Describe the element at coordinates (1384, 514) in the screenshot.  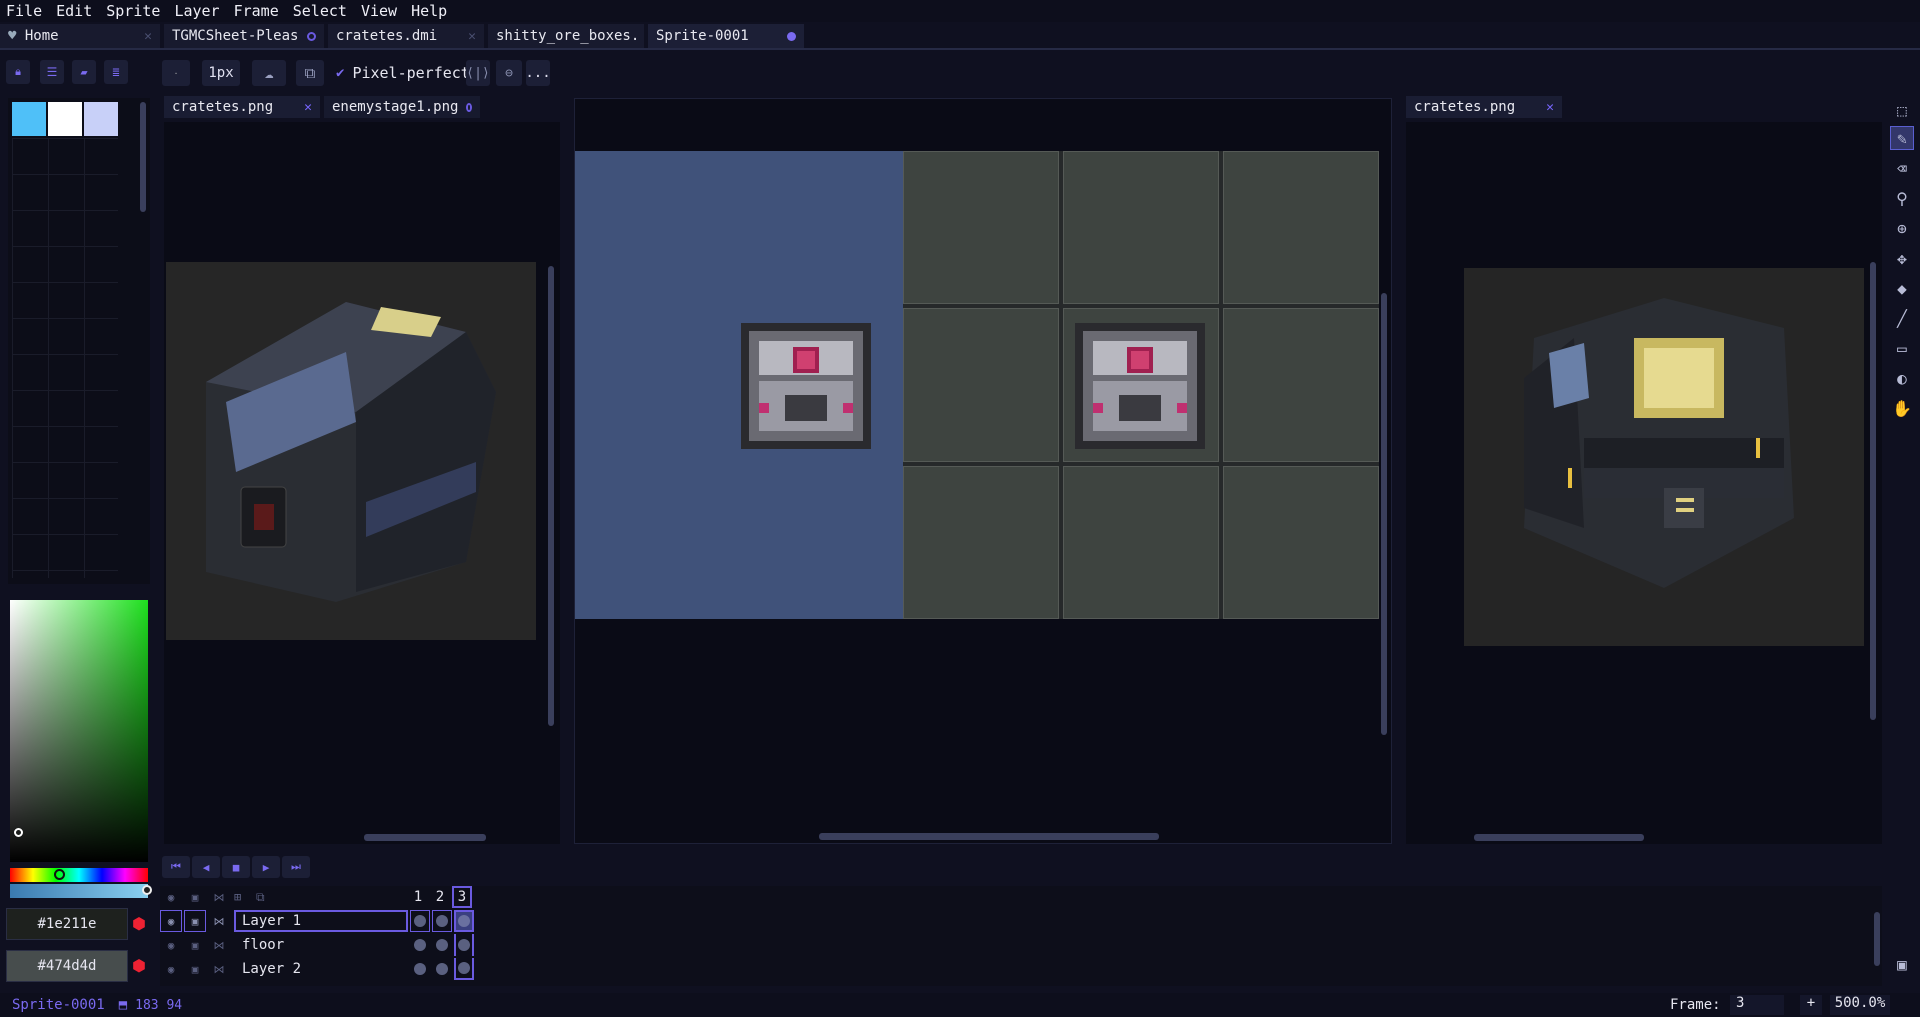
I see `canvas-vscroll` at that location.